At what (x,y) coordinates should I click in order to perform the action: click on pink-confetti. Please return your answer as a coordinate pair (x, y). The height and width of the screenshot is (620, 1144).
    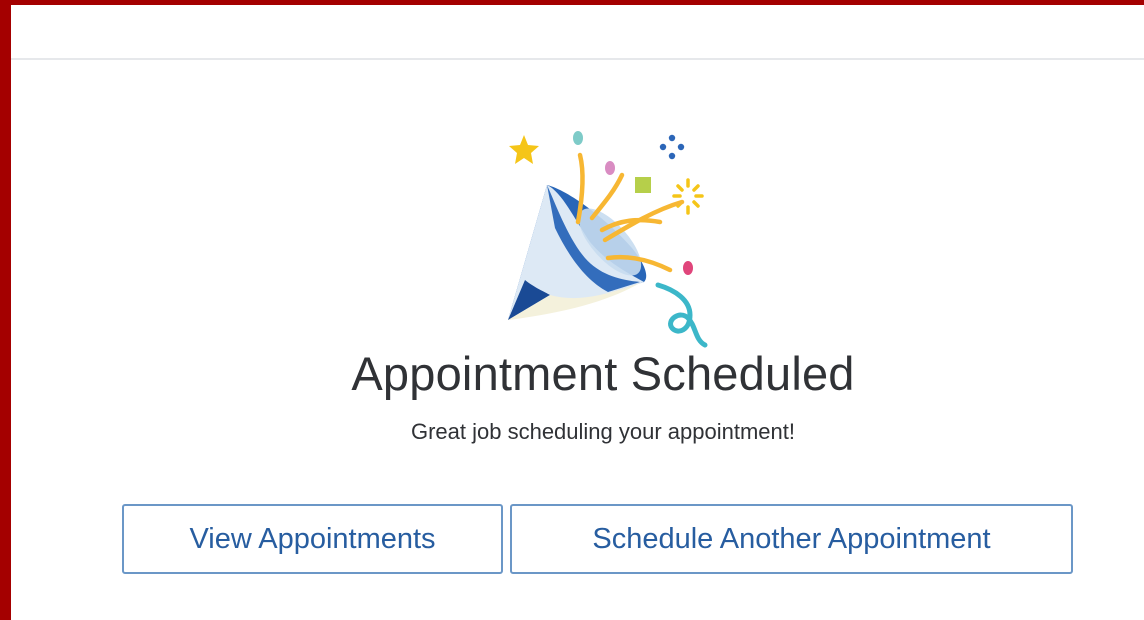
    Looking at the image, I should click on (610, 168).